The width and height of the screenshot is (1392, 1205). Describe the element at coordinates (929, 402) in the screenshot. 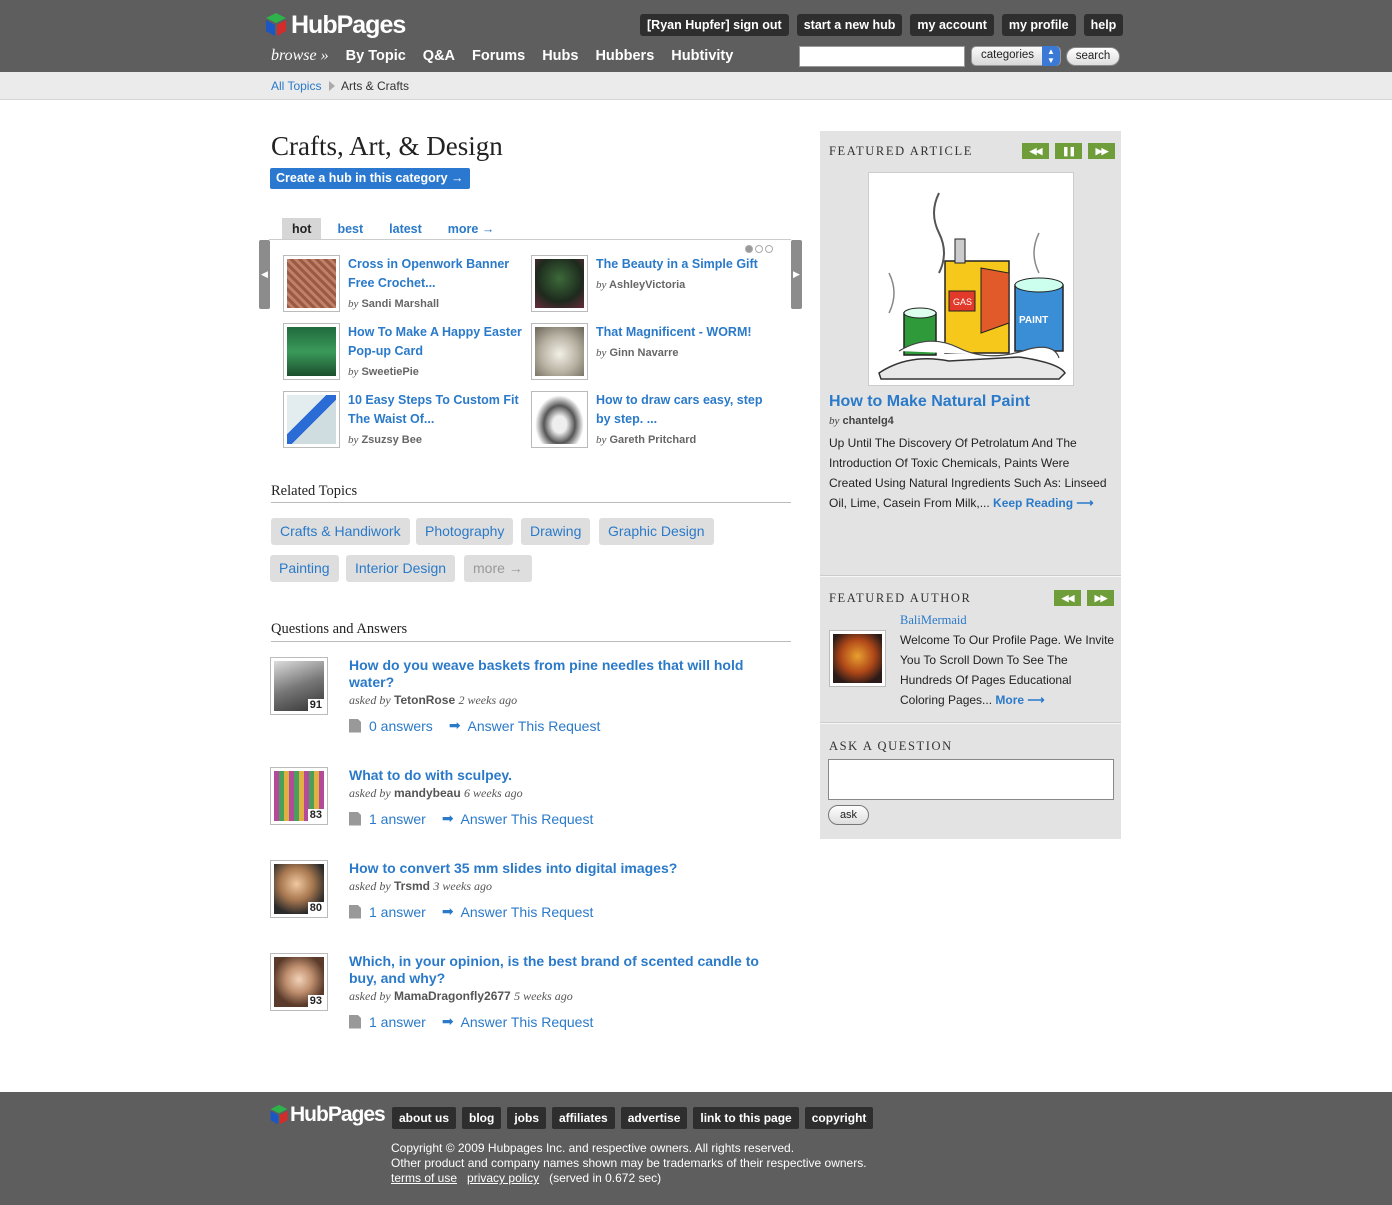

I see `featured-article-title: How to Make Natural Paint` at that location.